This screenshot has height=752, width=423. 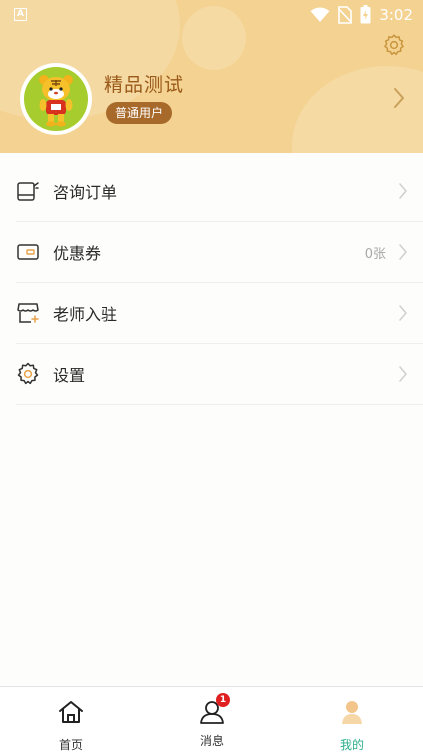 I want to click on tab-messages: 1 消息, so click(x=212, y=721).